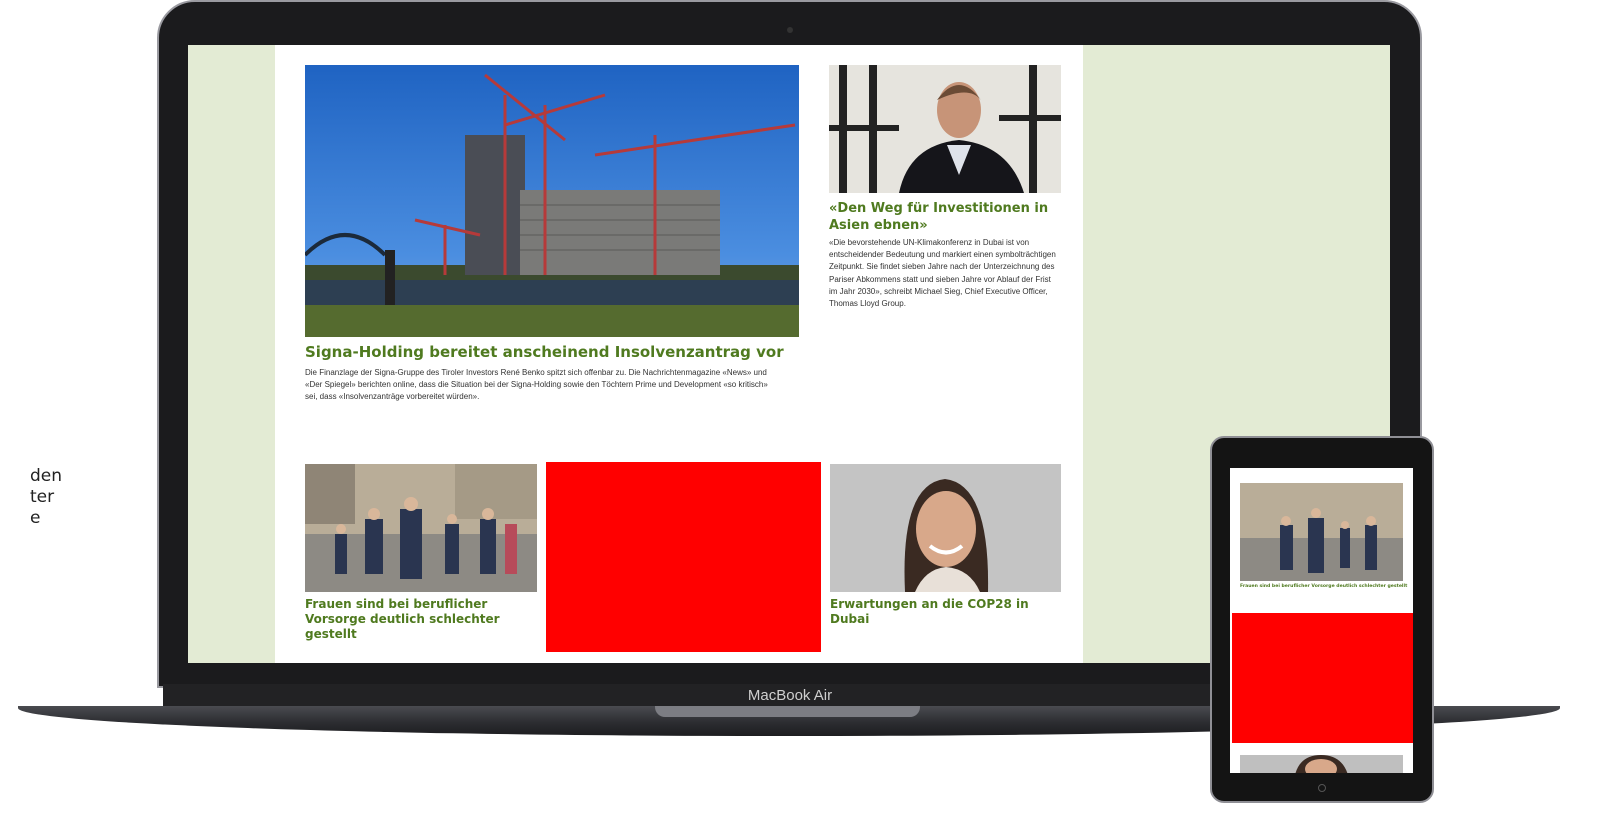  Describe the element at coordinates (945, 528) in the screenshot. I see `card-image-woman` at that location.